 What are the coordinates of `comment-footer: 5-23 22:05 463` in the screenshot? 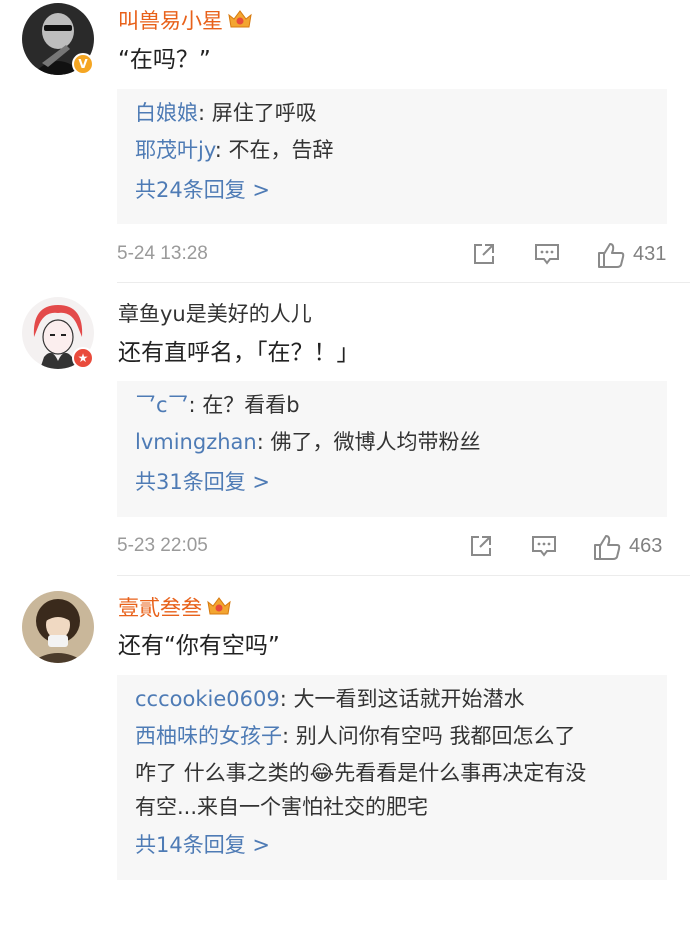 It's located at (392, 546).